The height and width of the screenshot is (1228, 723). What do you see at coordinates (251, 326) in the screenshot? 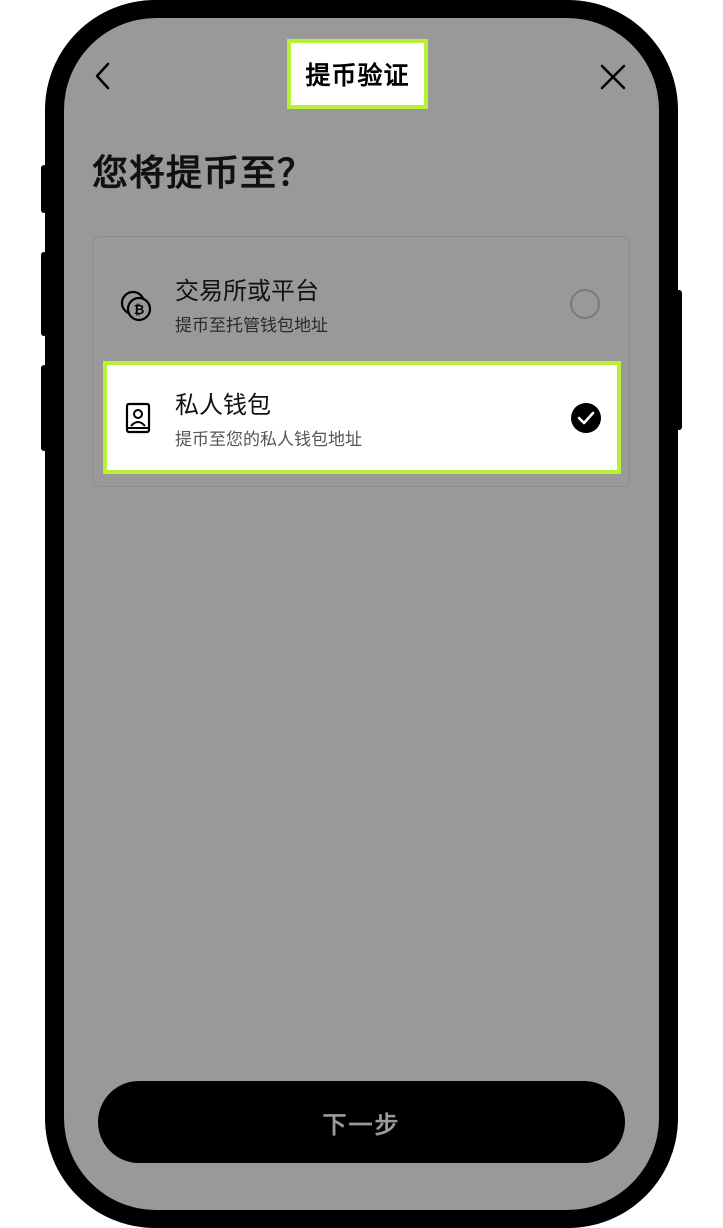
I see `option-subtitle: 提币至托管钱包地址` at bounding box center [251, 326].